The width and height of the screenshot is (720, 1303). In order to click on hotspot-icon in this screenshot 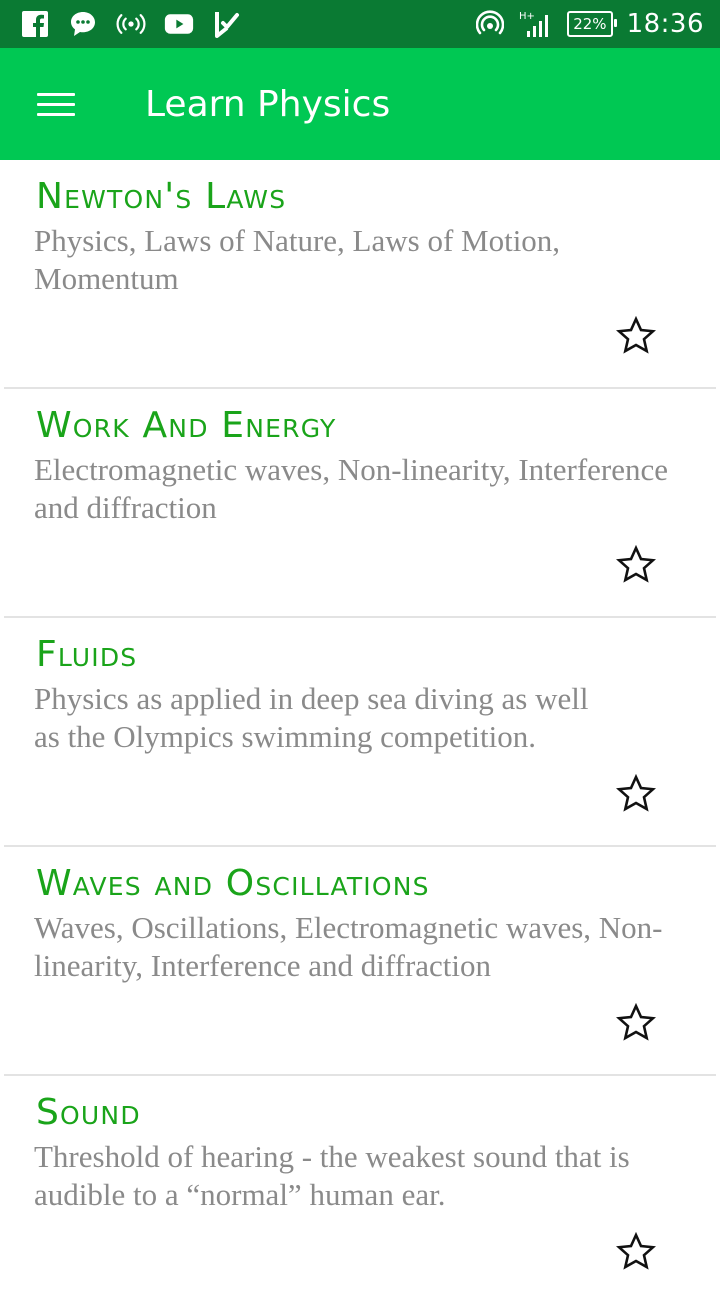, I will do `click(490, 24)`.